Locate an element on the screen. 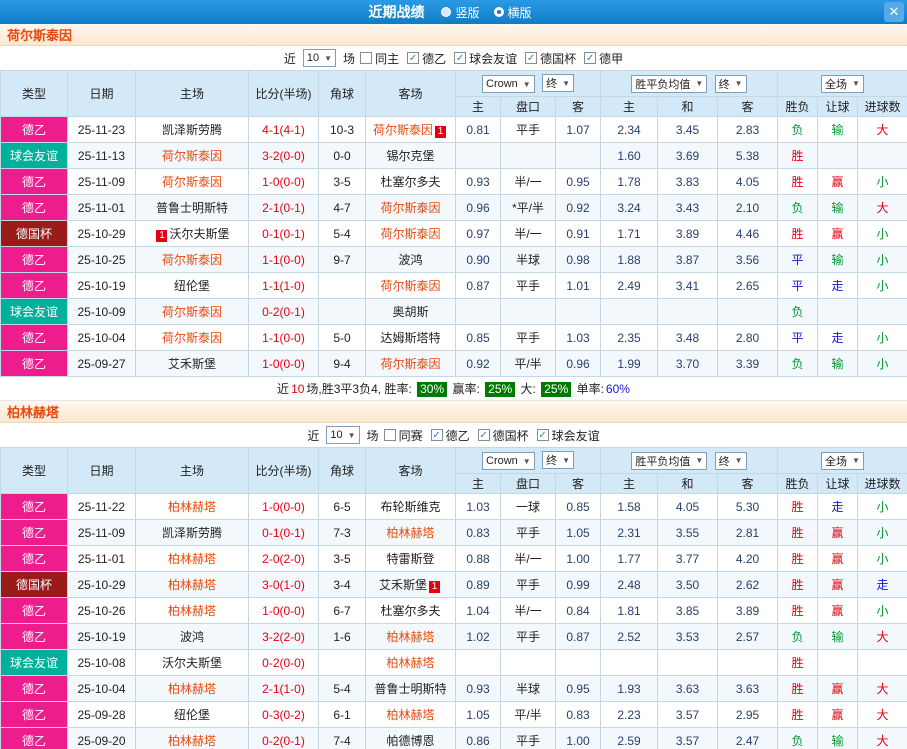  radio-icon is located at coordinates (498, 12).